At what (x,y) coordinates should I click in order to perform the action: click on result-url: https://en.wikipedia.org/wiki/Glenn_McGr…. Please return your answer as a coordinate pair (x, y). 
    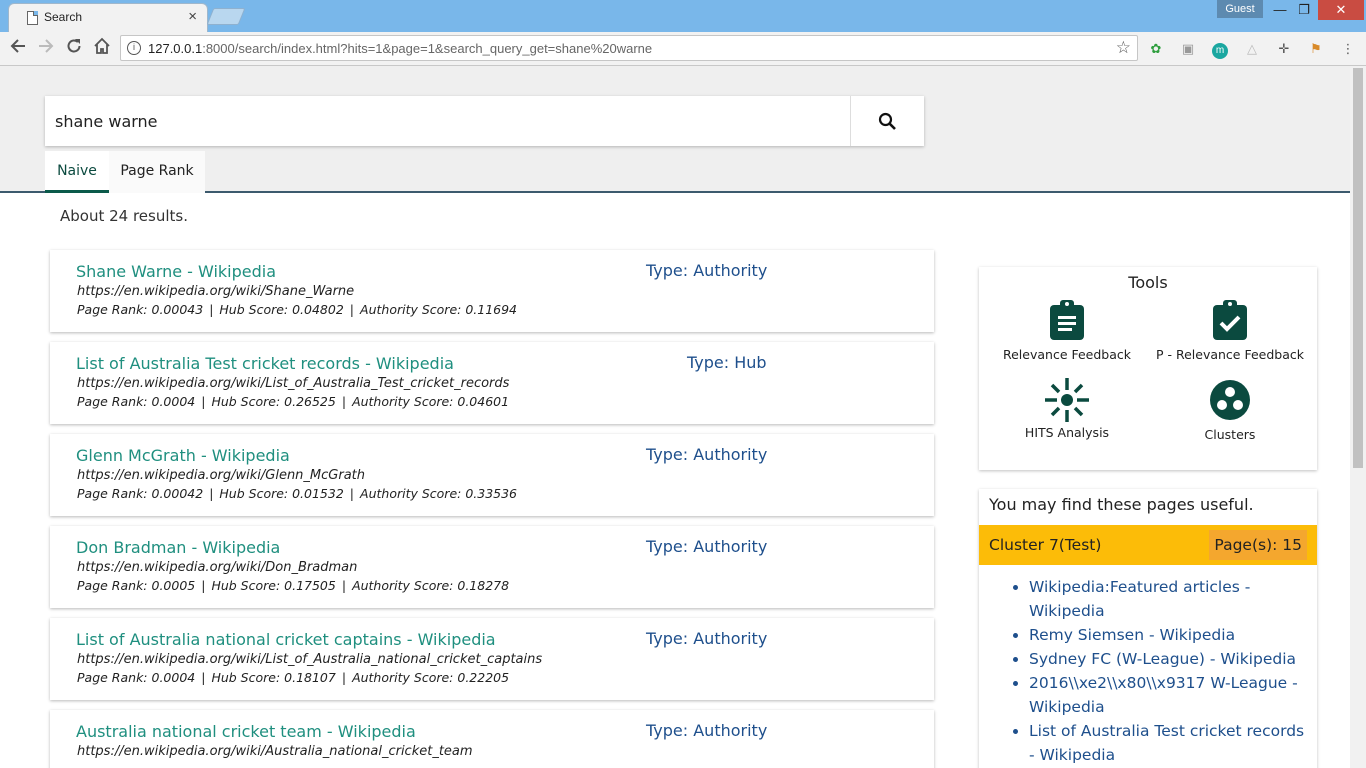
    Looking at the image, I should click on (221, 475).